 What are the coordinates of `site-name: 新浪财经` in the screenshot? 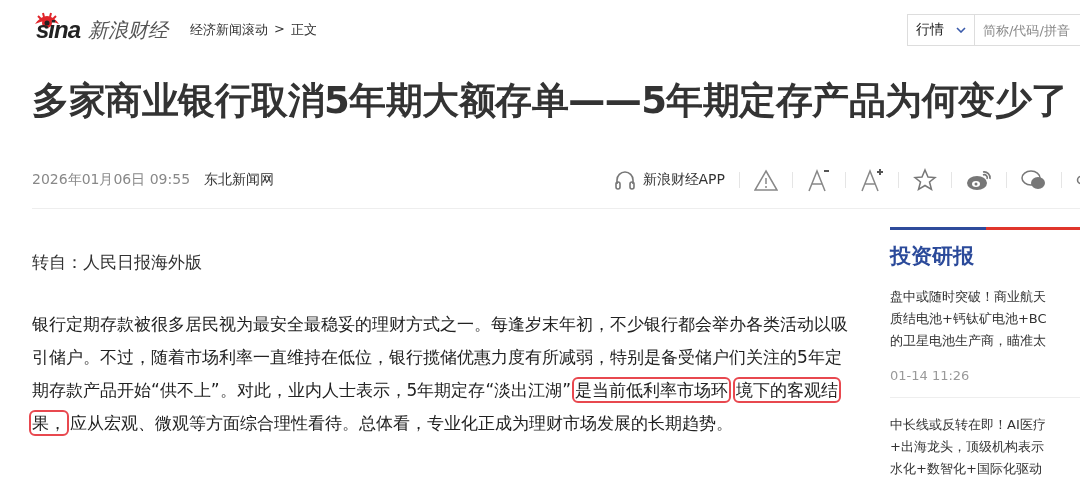 It's located at (128, 30).